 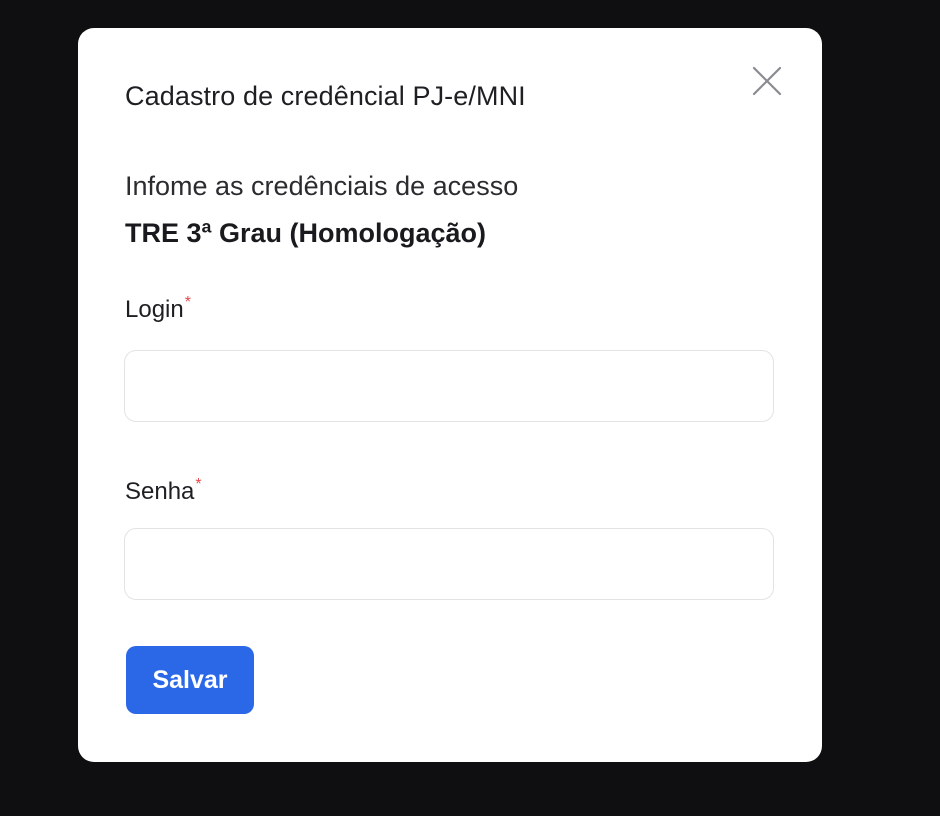 I want to click on senha-label: Senha*, so click(x=163, y=491).